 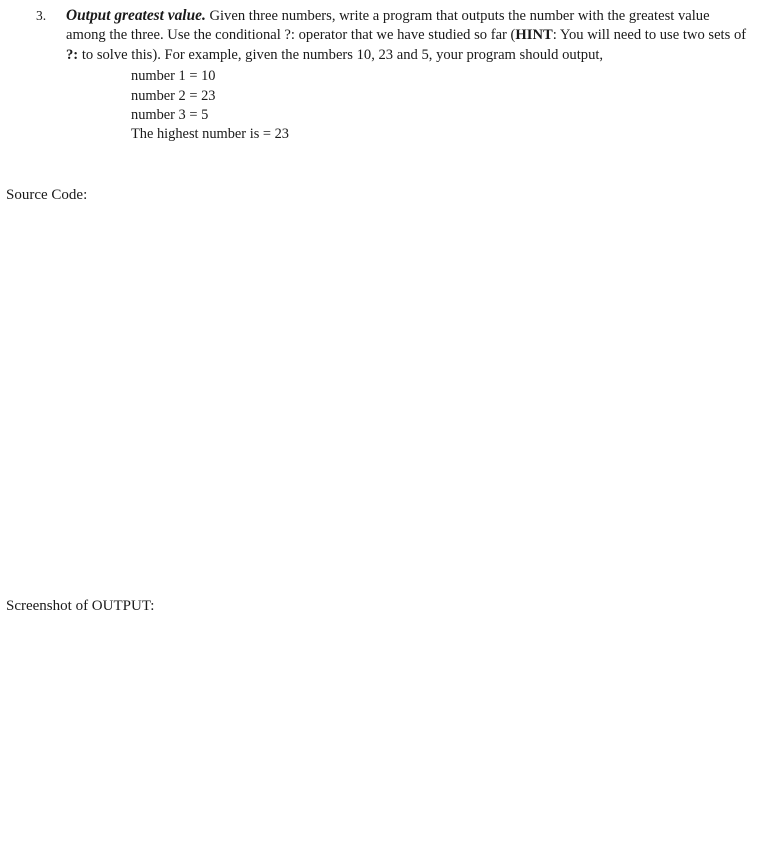 I want to click on sample-output-line: number 3 = 5, so click(x=170, y=115).